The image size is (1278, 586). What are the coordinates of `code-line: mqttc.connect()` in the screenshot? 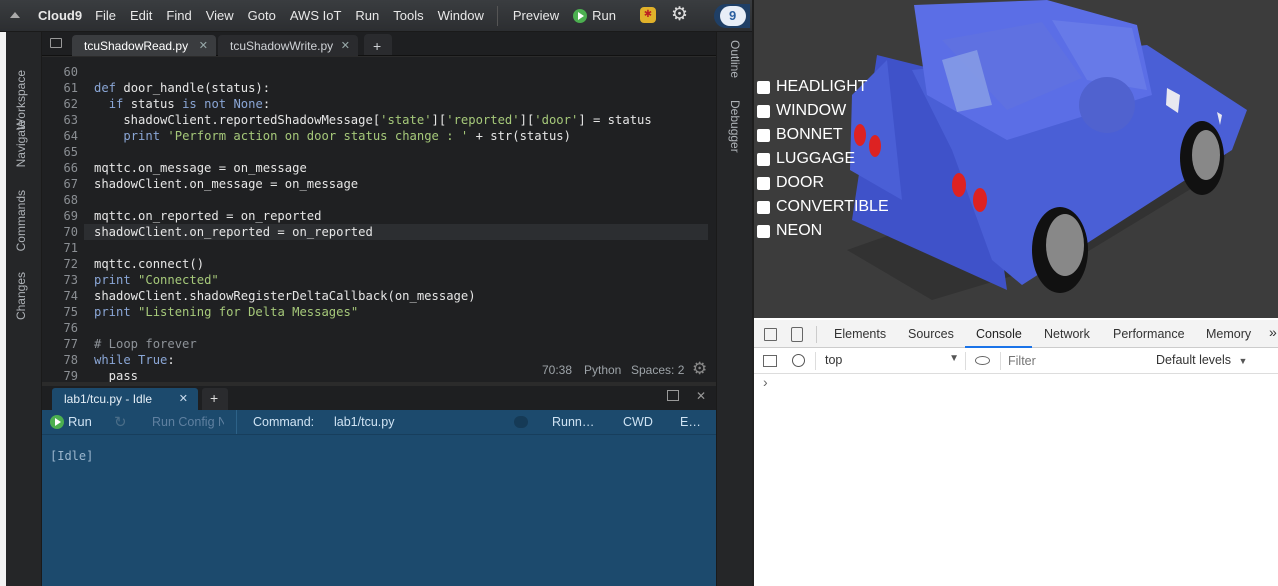 It's located at (149, 264).